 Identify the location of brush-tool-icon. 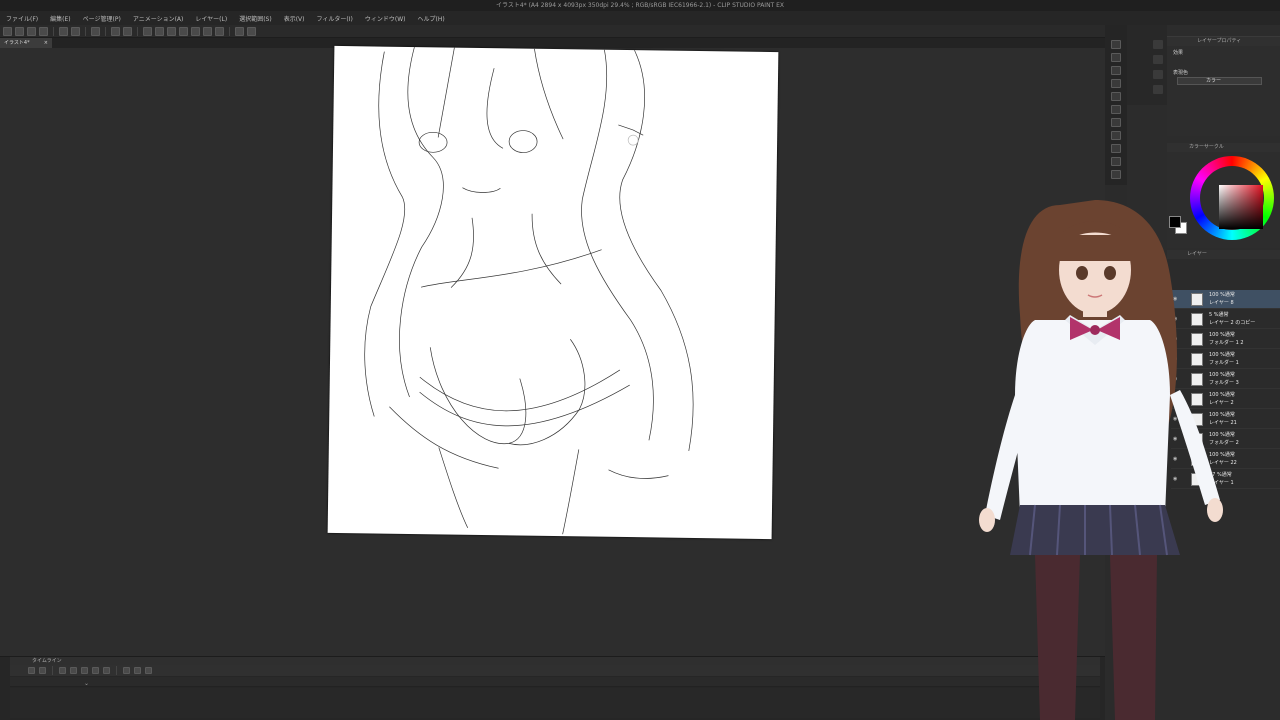
(1116, 57).